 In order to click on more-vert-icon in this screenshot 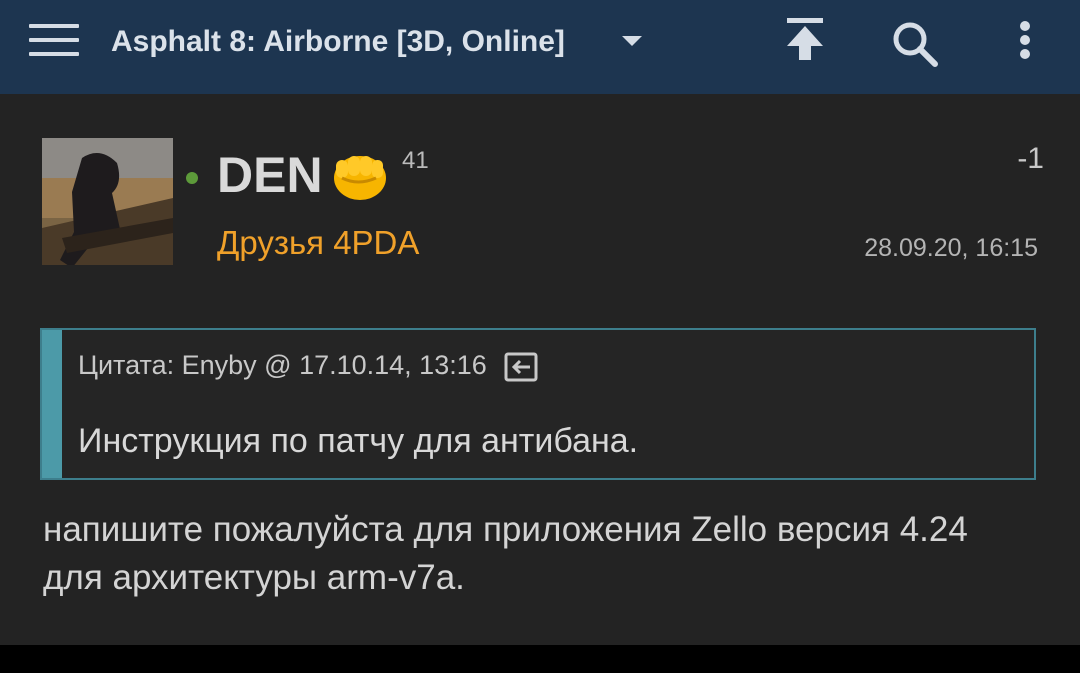, I will do `click(1025, 44)`.